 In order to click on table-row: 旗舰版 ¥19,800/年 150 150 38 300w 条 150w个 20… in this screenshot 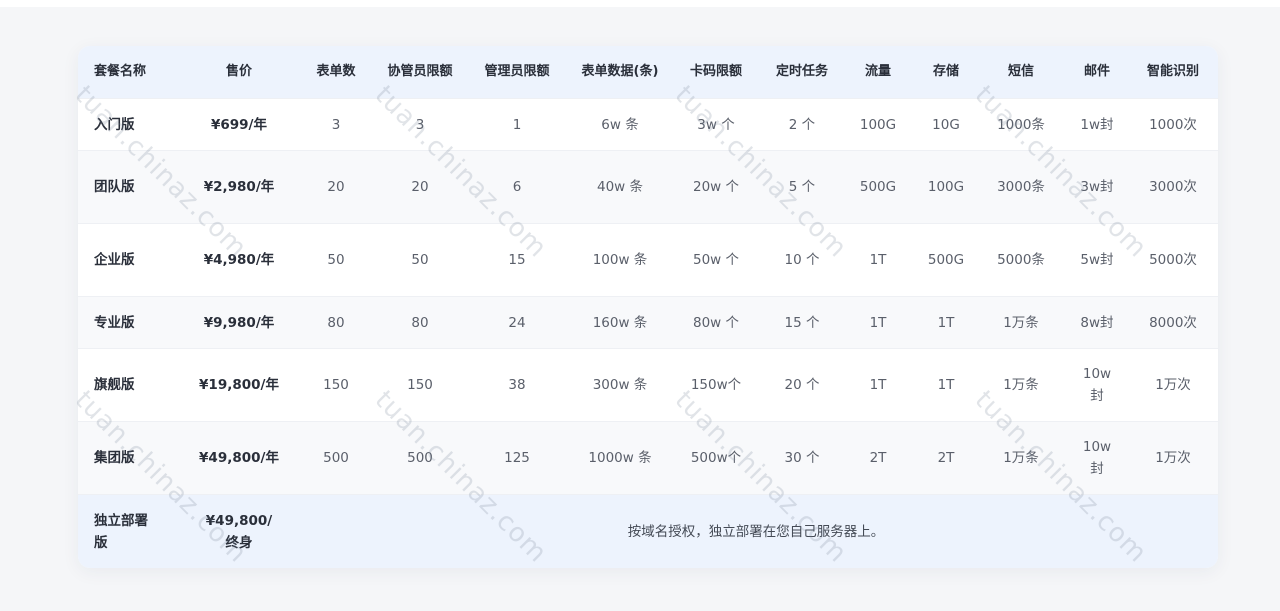, I will do `click(648, 385)`.